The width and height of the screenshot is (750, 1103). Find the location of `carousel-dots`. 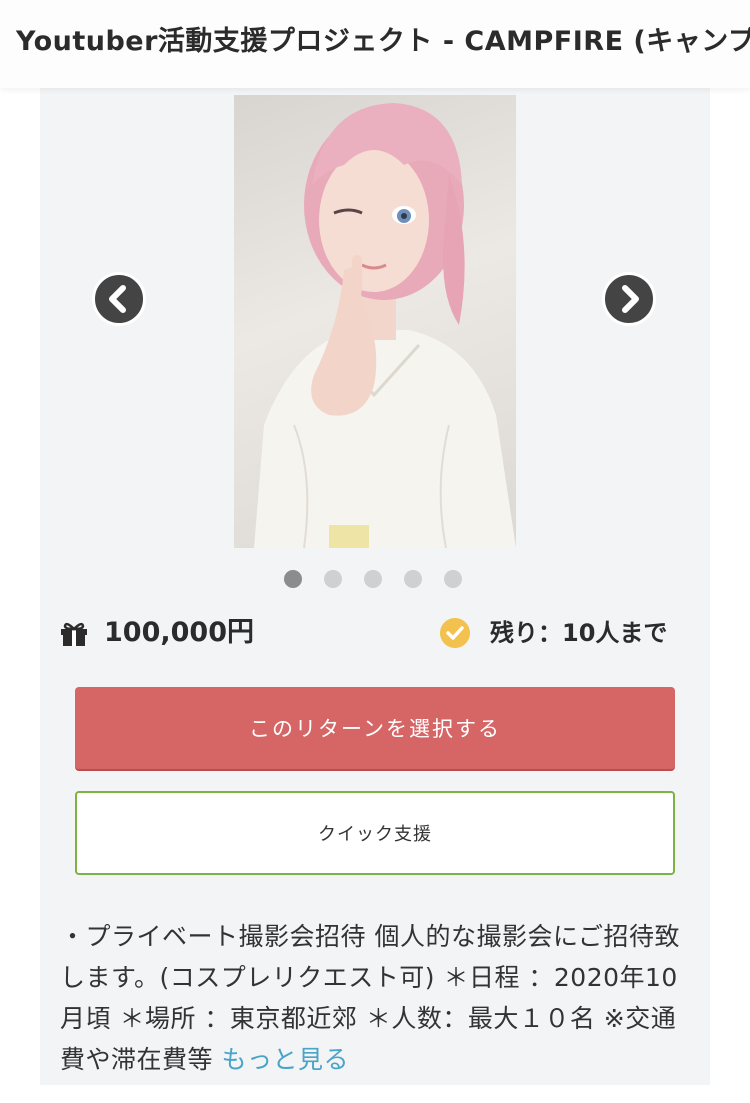

carousel-dots is located at coordinates (373, 579).